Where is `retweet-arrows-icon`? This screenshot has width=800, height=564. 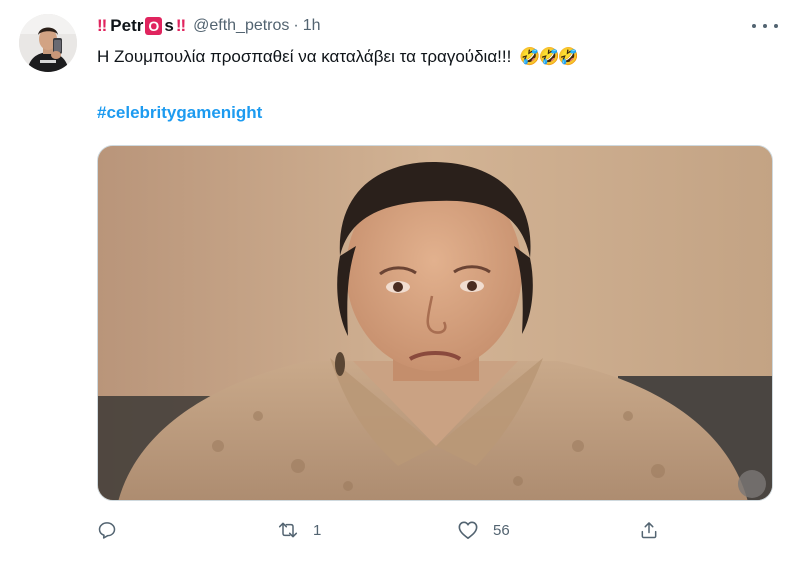 retweet-arrows-icon is located at coordinates (288, 530).